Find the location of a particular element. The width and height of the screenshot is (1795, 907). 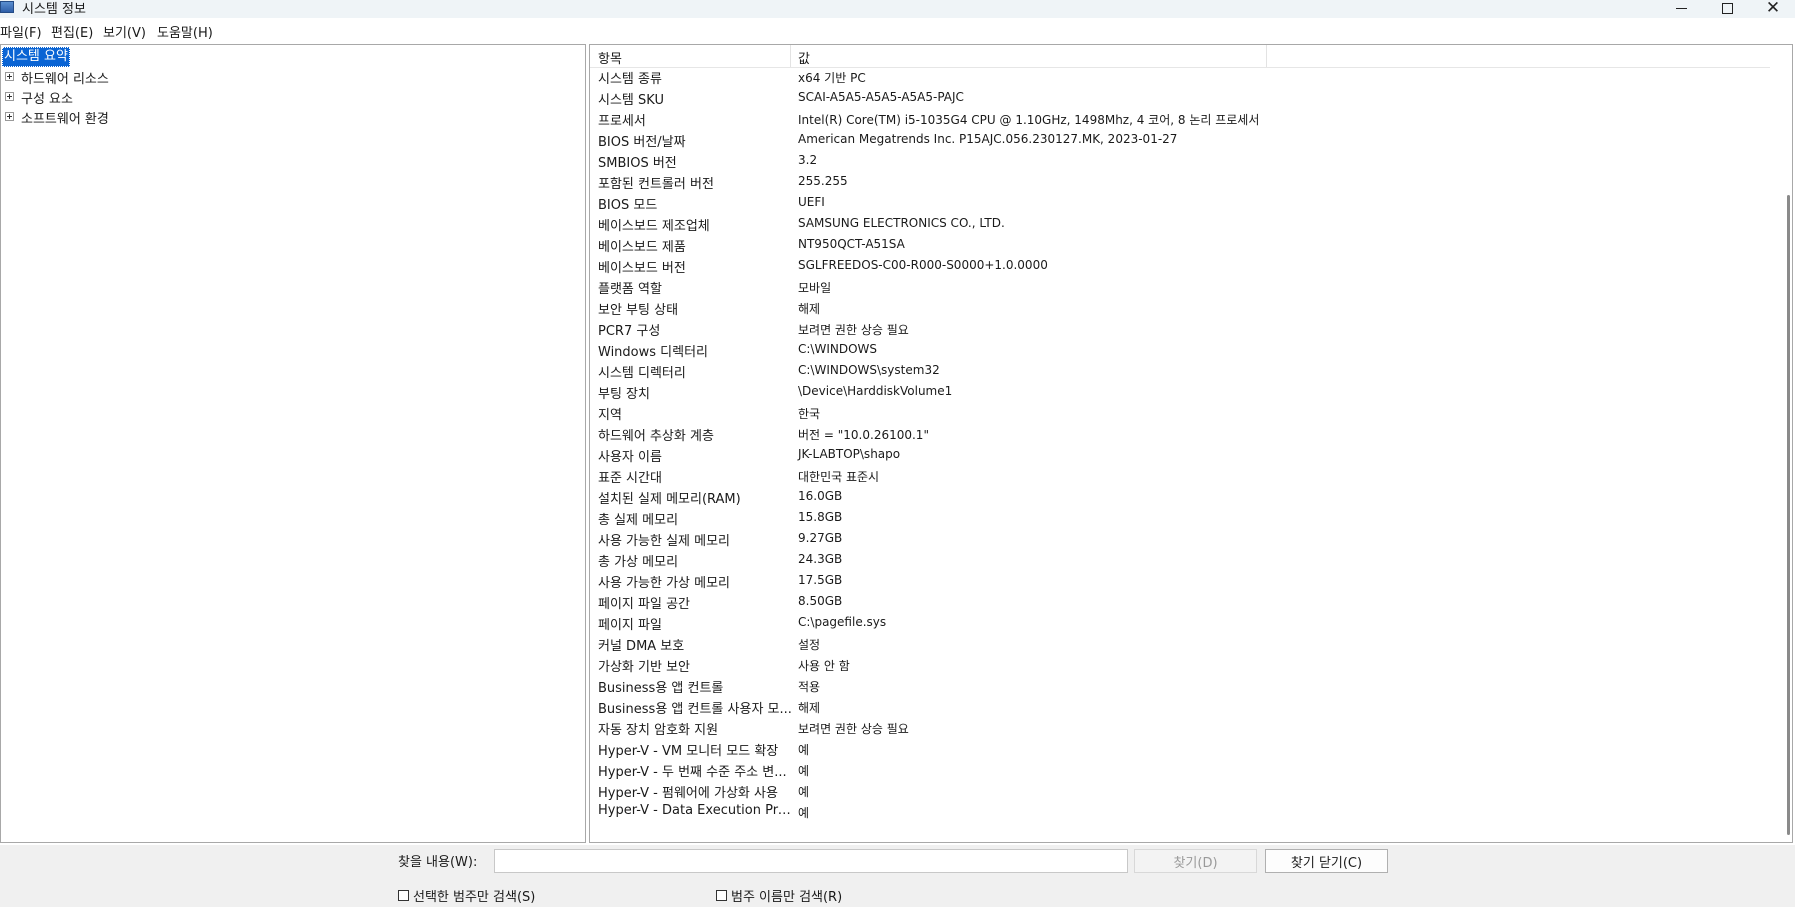

value-cell: 모바일 is located at coordinates (815, 288).